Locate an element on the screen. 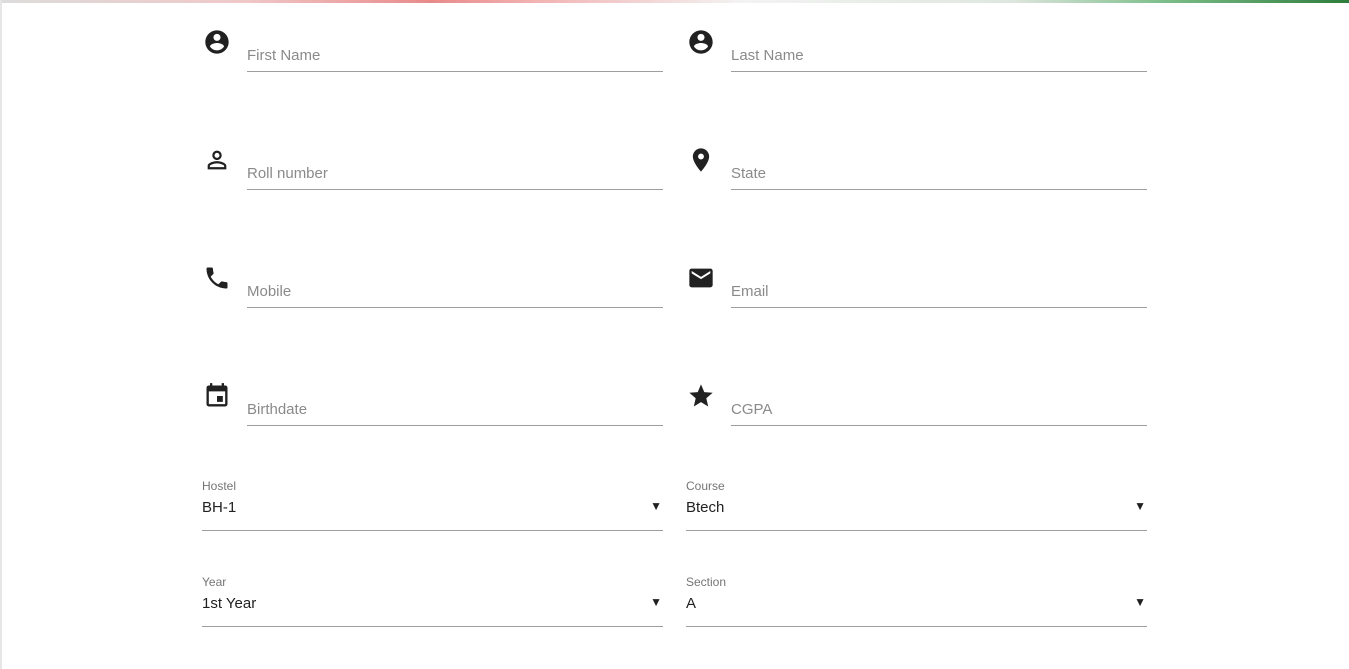 The width and height of the screenshot is (1349, 669). course-selected-value: Btech is located at coordinates (705, 507).